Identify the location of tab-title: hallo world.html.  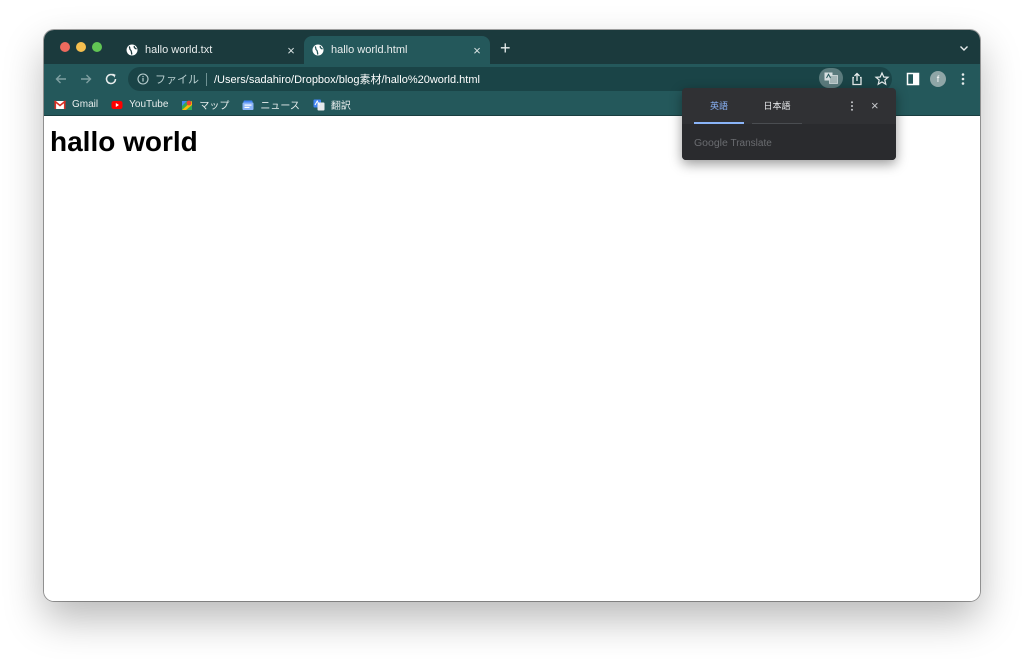
(369, 50).